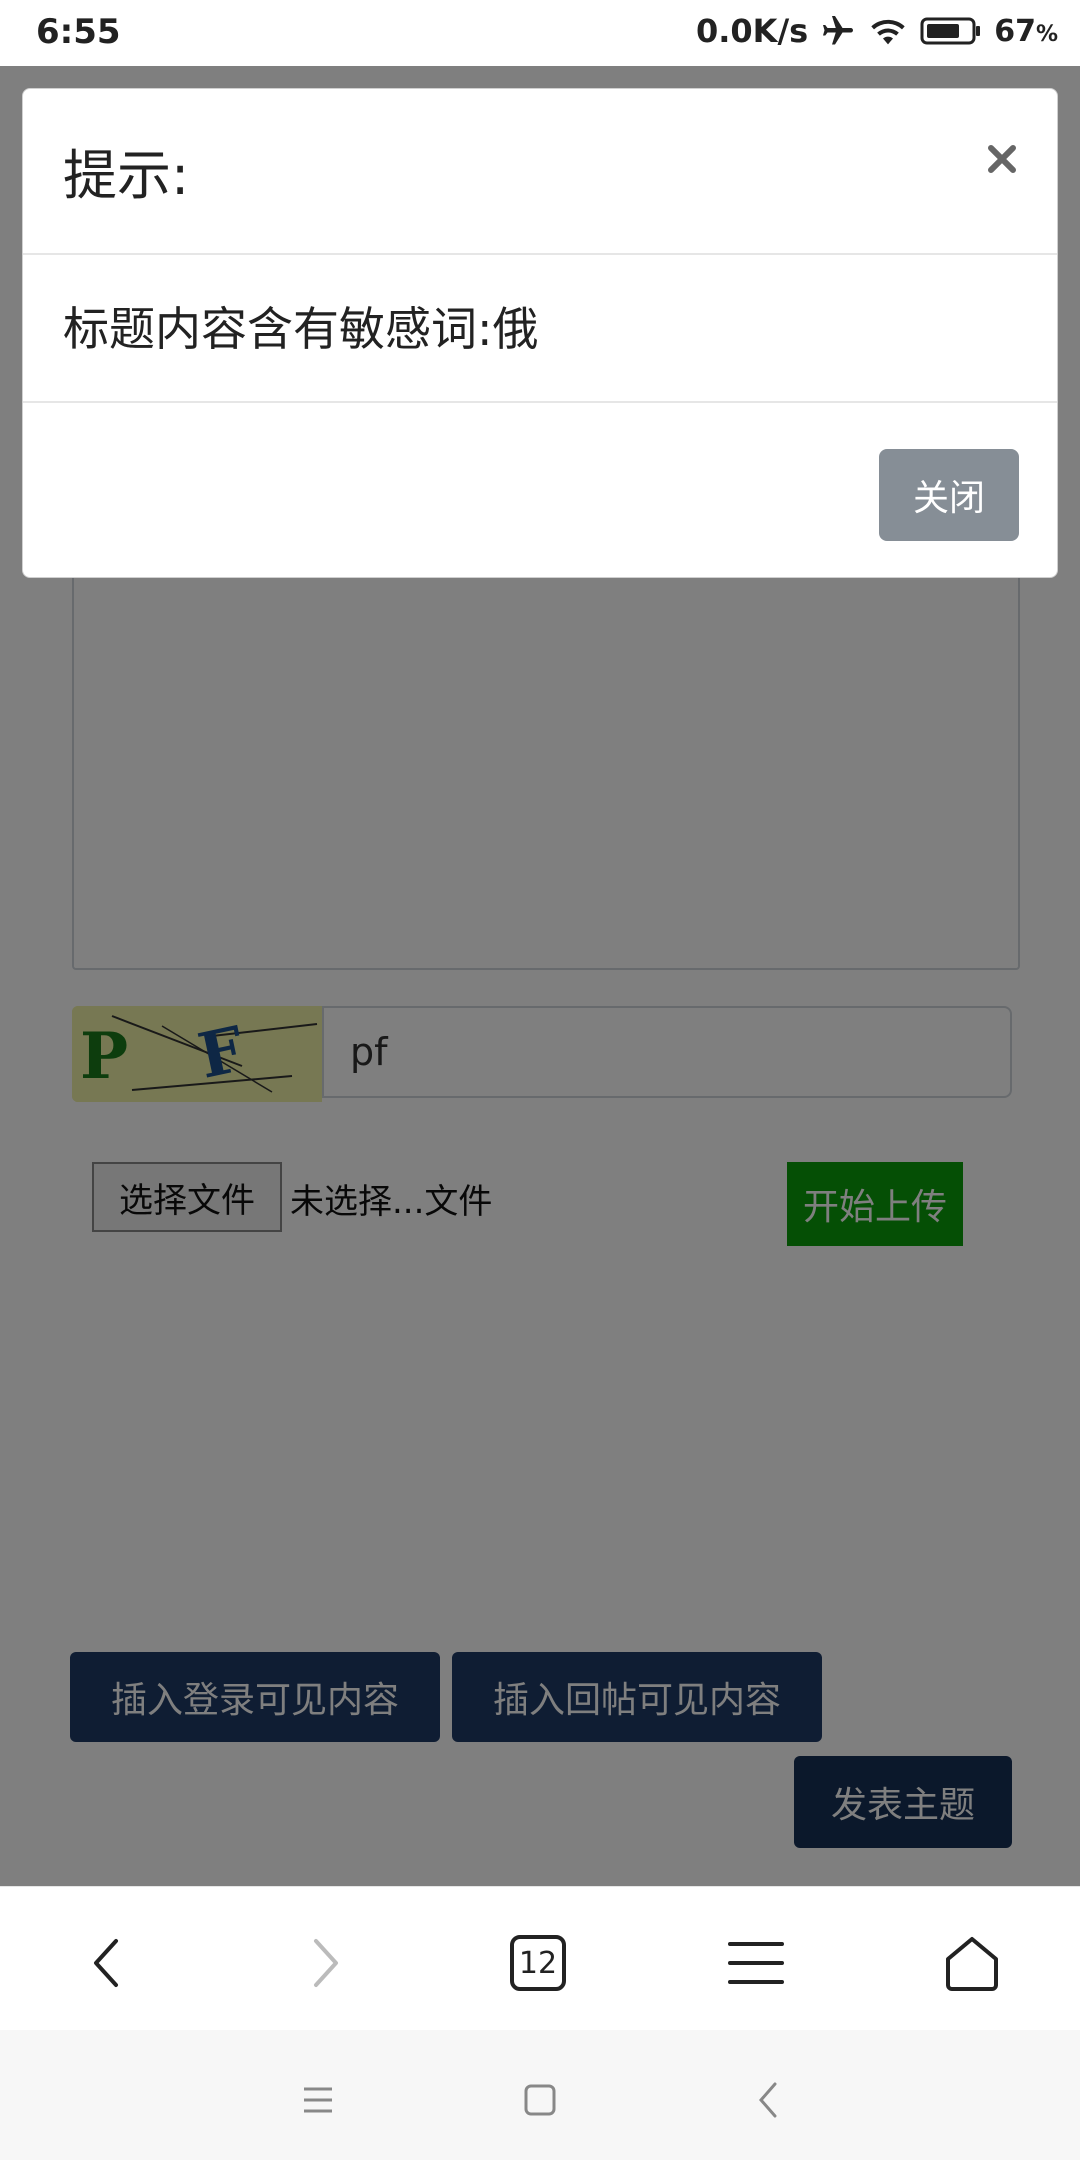 The width and height of the screenshot is (1080, 2160). I want to click on recent-apps-icon, so click(318, 2100).